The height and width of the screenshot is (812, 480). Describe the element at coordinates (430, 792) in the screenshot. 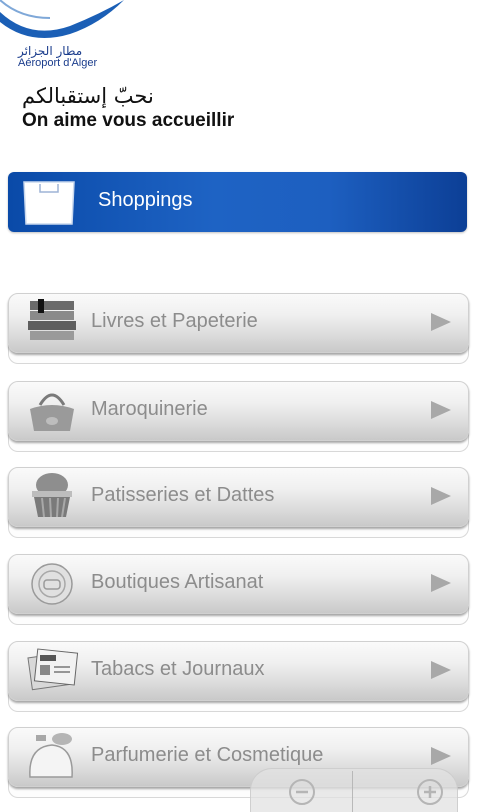

I see `zoom-in-icon` at that location.